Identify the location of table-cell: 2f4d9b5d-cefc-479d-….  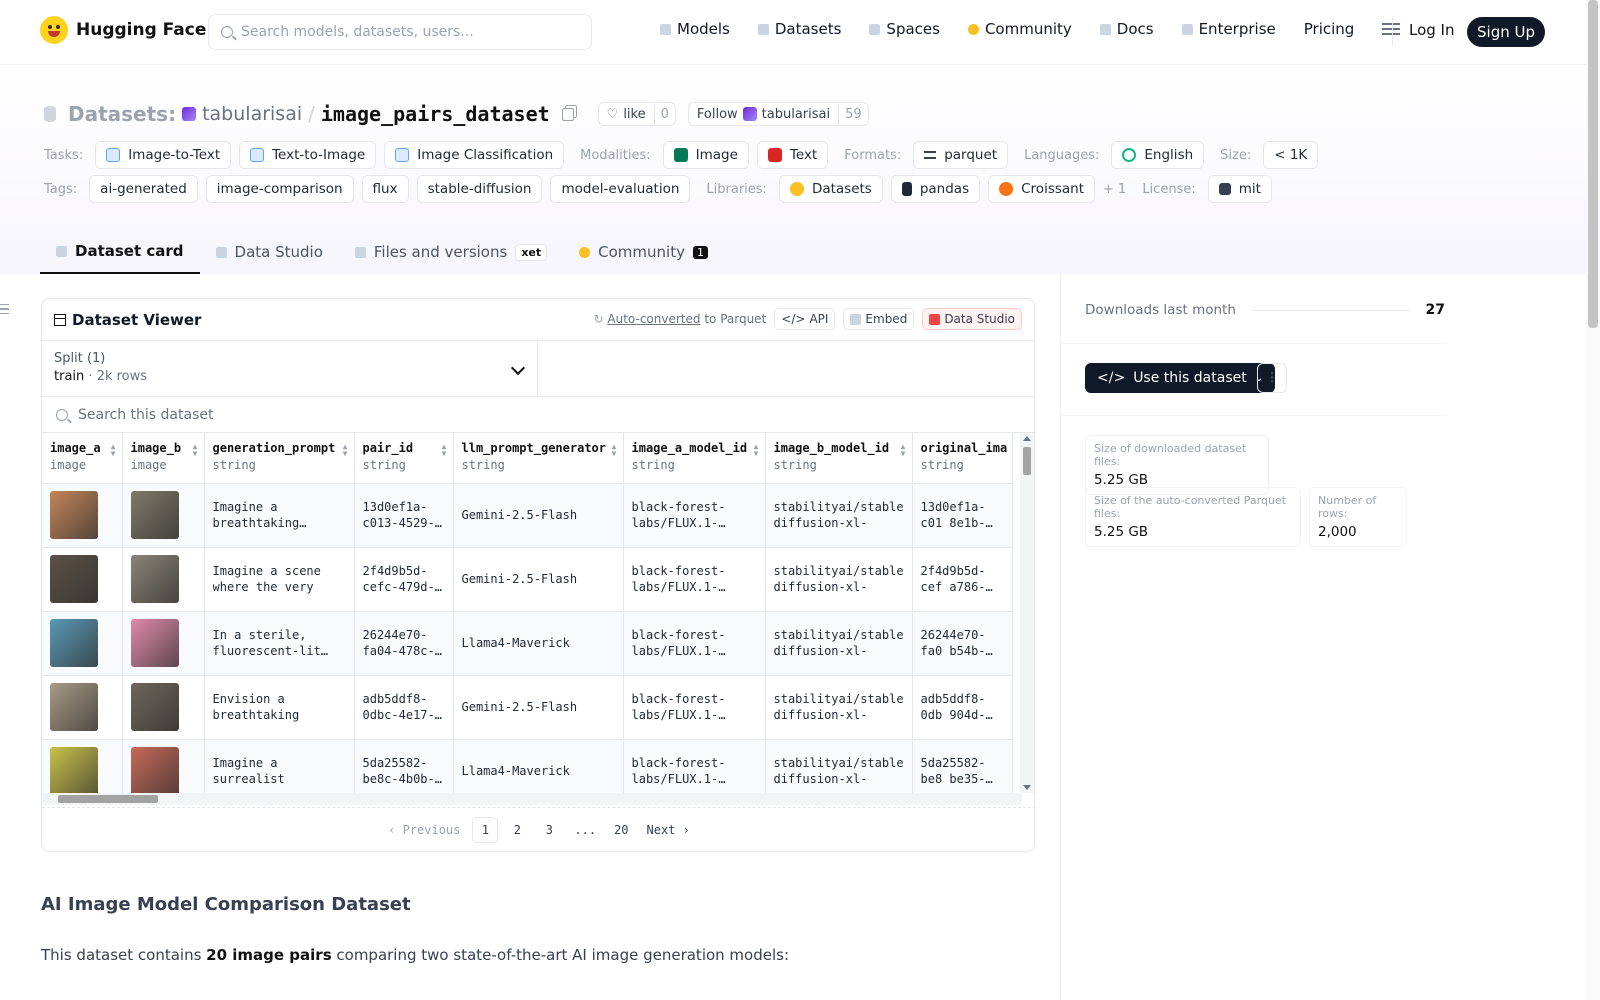
(404, 579).